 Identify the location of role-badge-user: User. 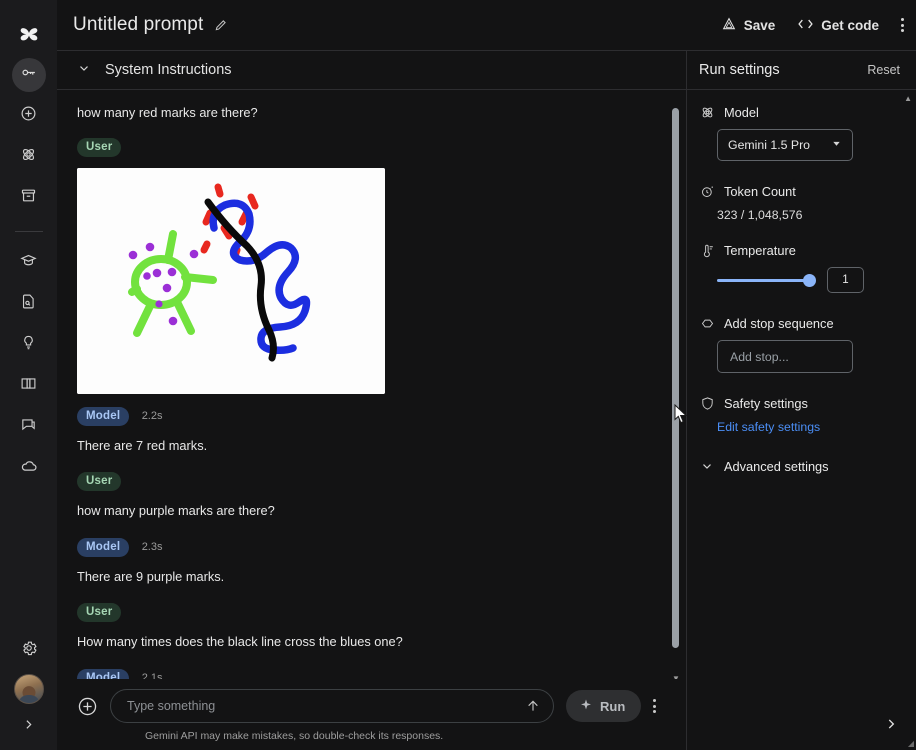
(99, 147).